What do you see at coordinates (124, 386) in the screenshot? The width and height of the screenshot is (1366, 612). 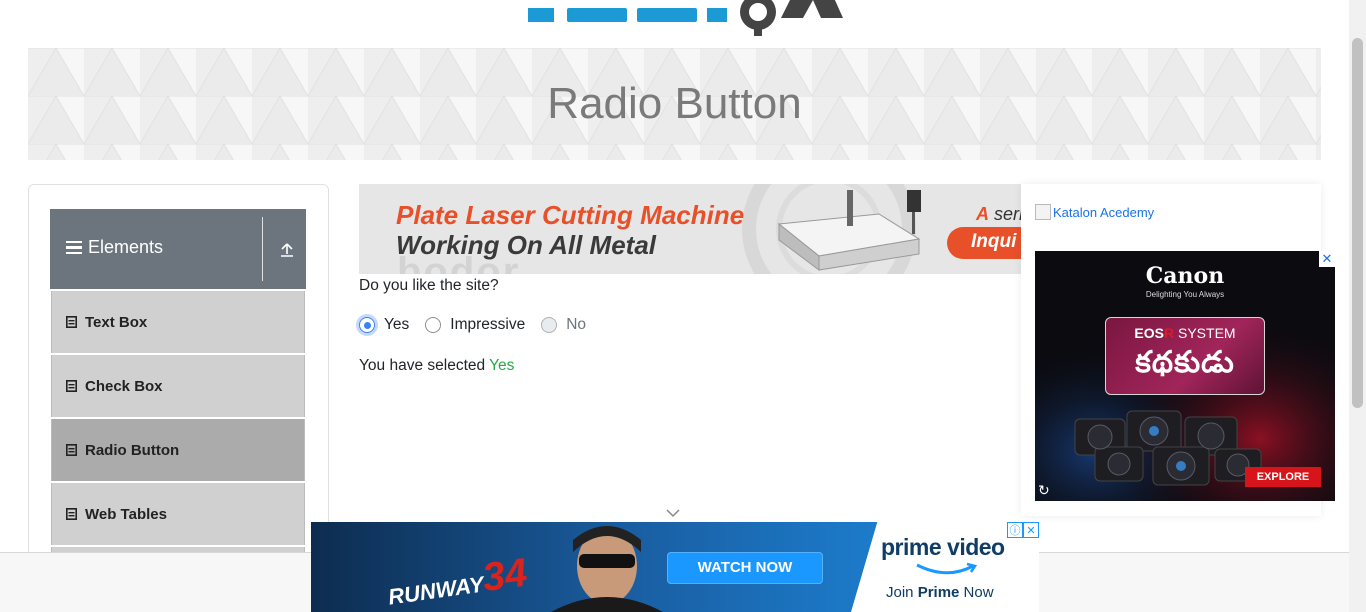 I see `menu-item-label: Check Box` at bounding box center [124, 386].